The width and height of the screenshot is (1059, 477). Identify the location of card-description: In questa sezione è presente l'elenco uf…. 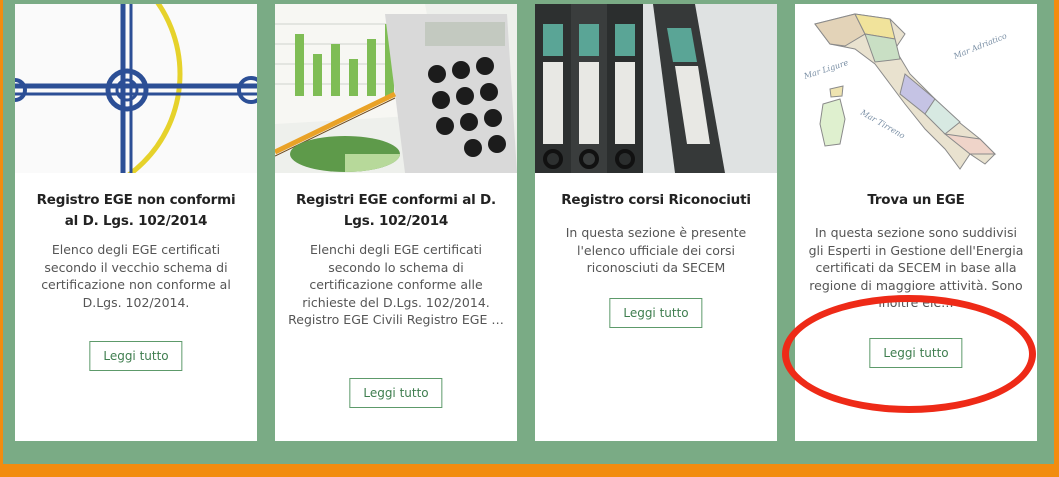
(656, 250).